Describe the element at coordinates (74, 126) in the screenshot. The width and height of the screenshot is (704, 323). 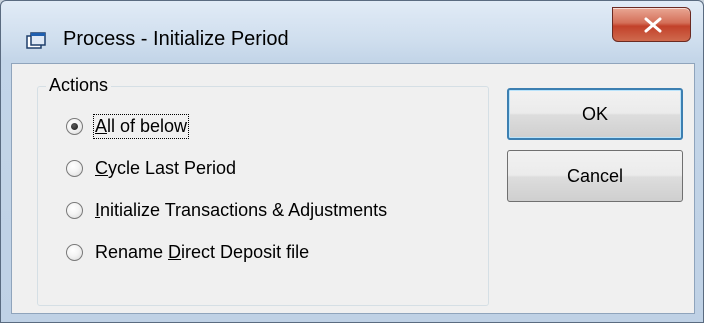
I see `radio-button-checked` at that location.